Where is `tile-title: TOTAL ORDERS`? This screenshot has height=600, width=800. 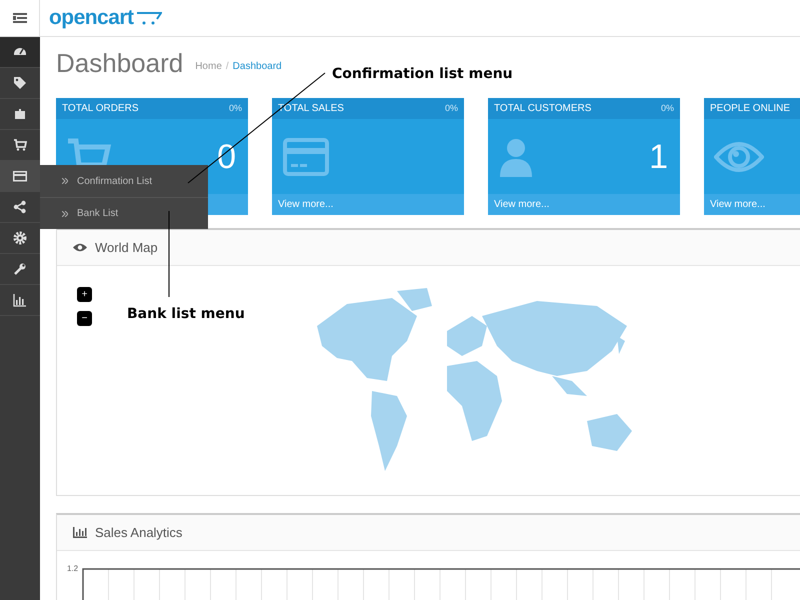 tile-title: TOTAL ORDERS is located at coordinates (100, 109).